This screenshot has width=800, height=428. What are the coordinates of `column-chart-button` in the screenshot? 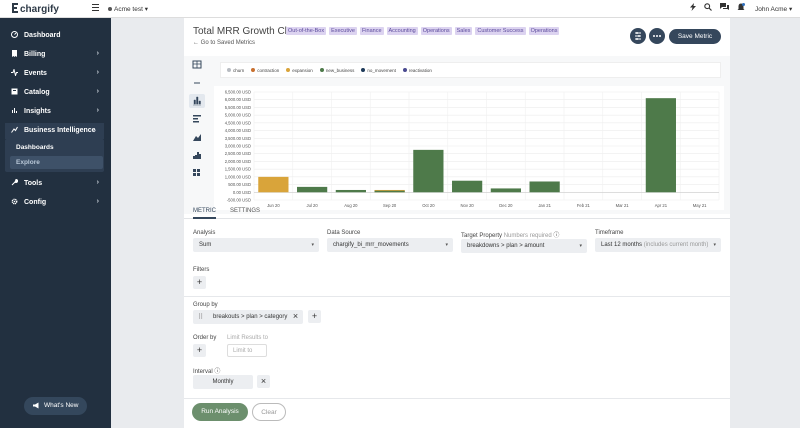 It's located at (197, 101).